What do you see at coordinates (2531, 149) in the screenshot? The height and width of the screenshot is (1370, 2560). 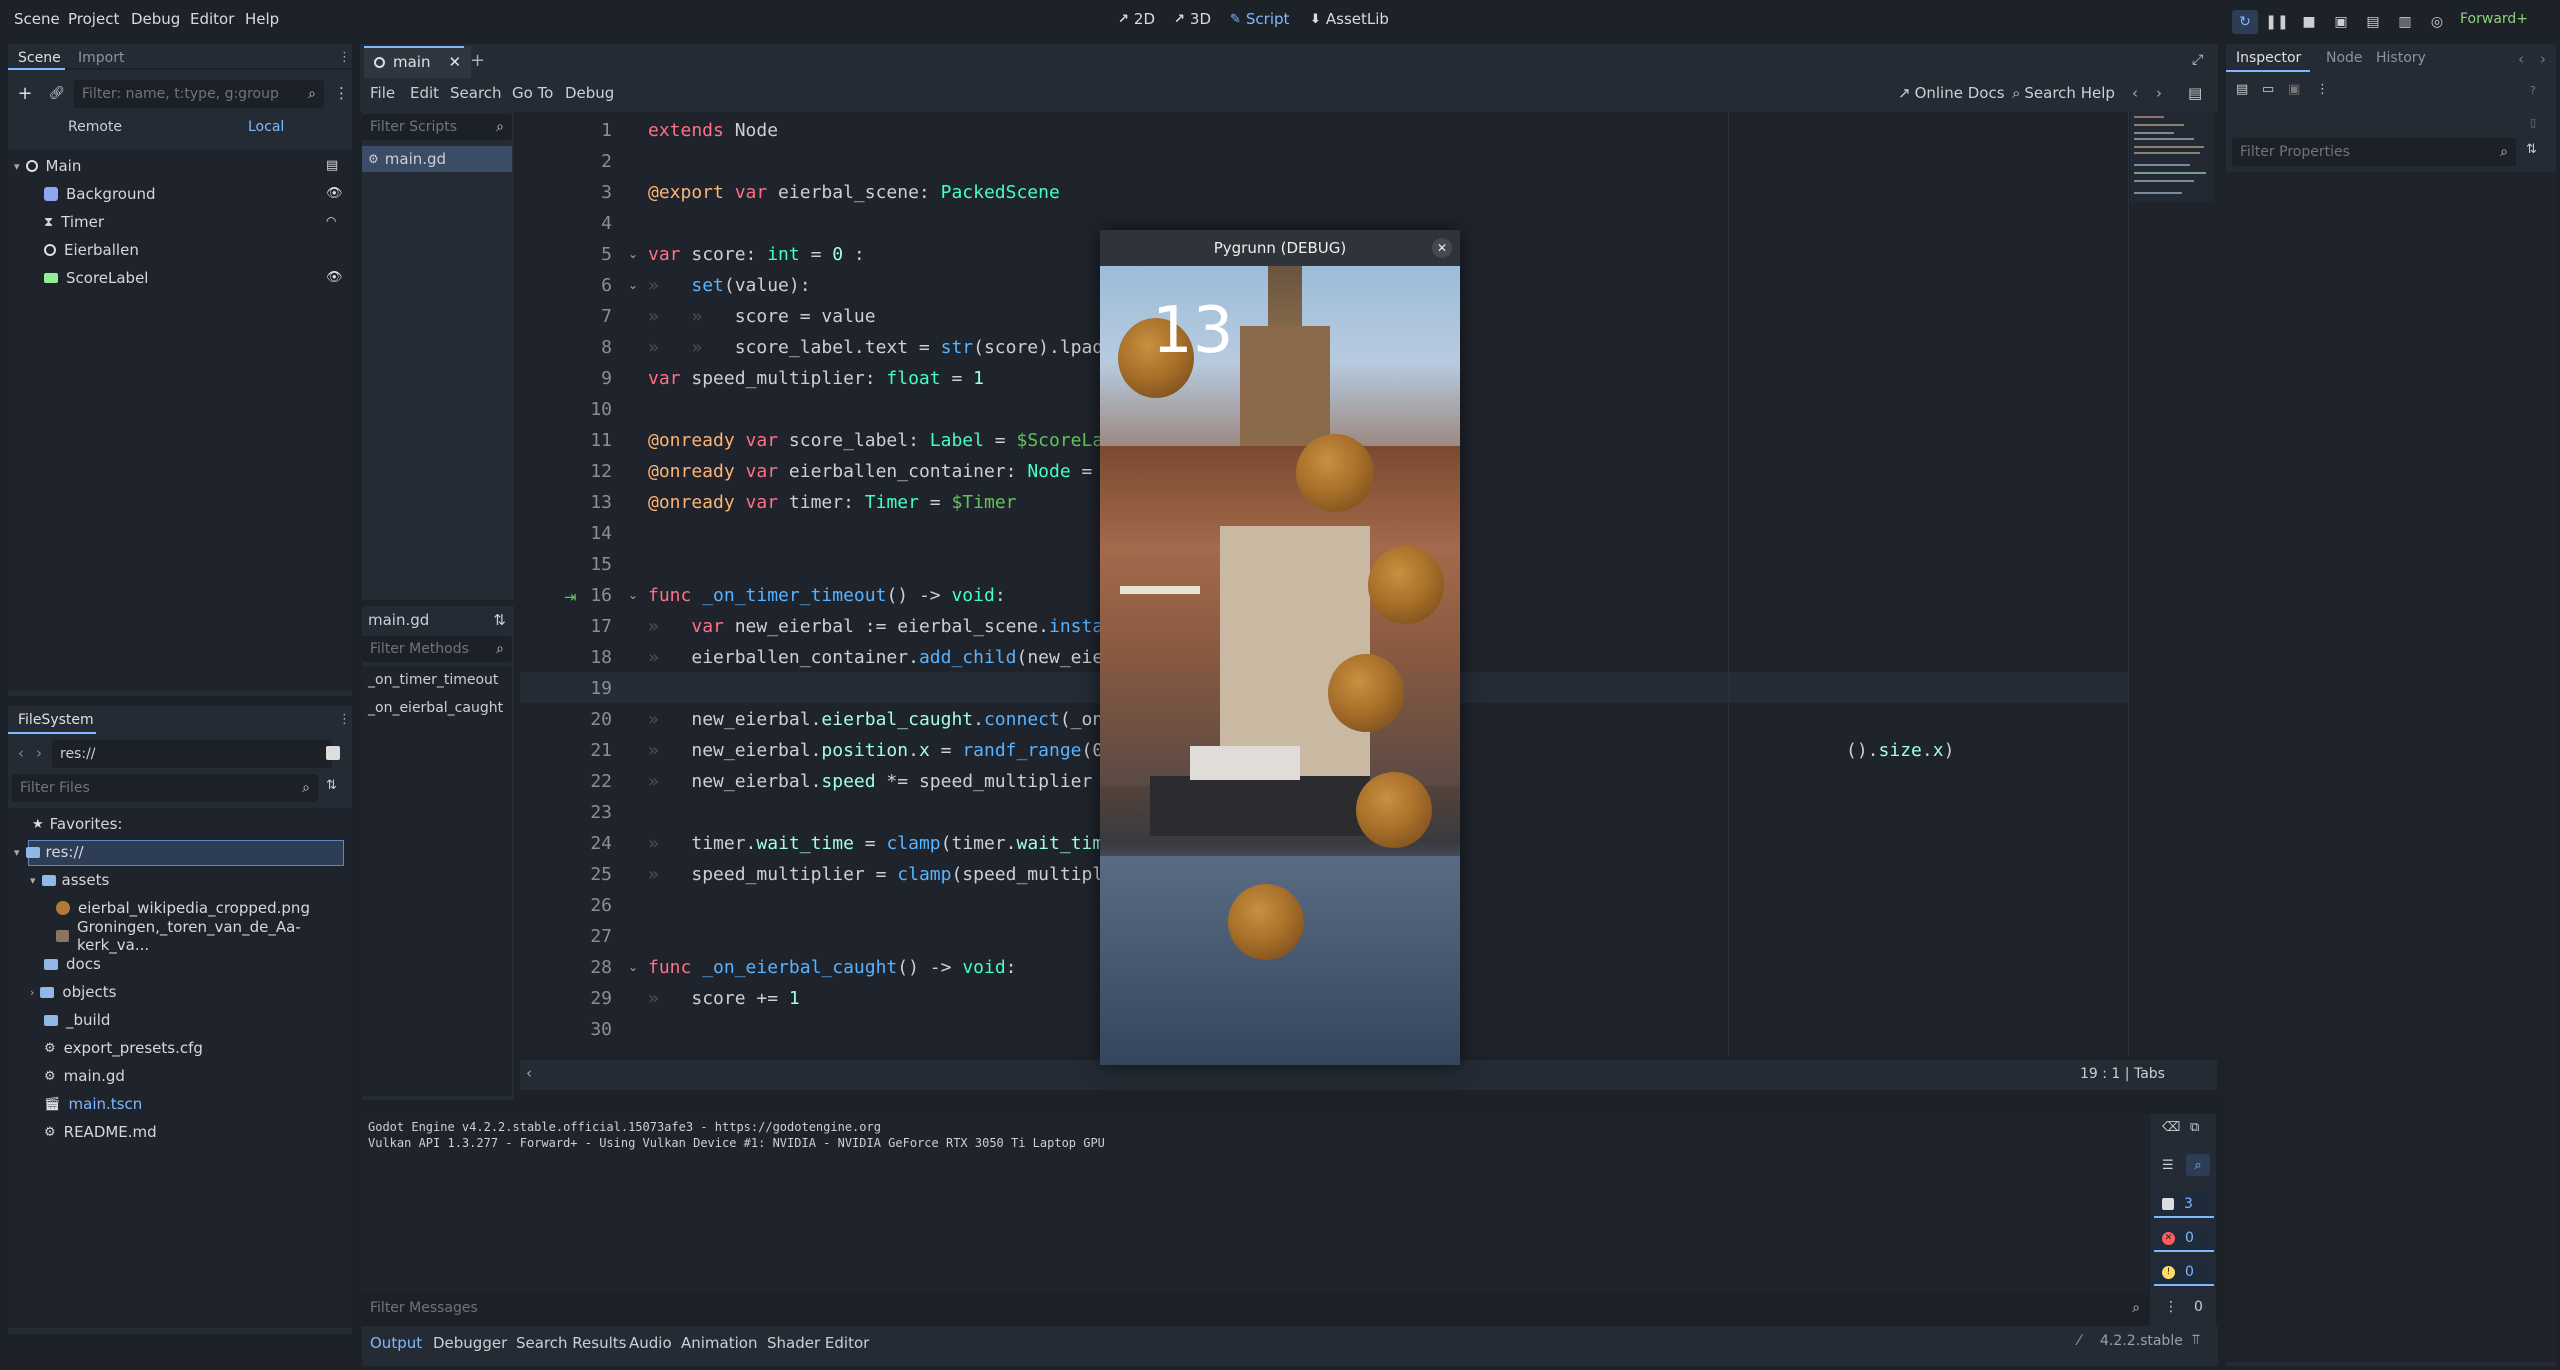 I see `settings-icon: ⇅` at bounding box center [2531, 149].